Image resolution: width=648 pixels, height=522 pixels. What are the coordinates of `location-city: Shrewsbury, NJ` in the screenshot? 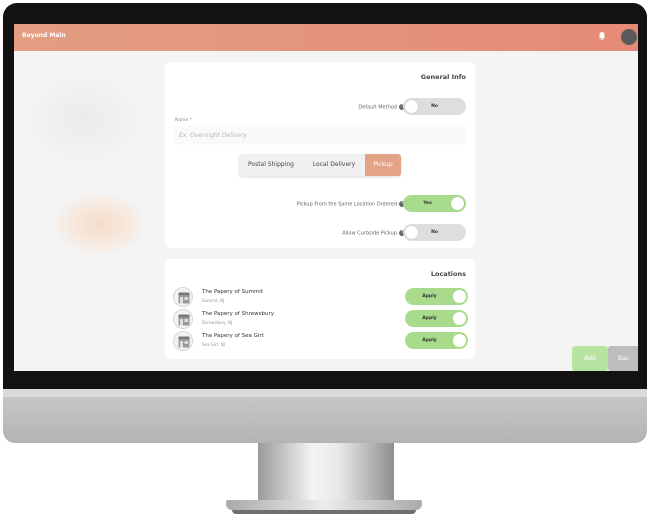 It's located at (217, 322).